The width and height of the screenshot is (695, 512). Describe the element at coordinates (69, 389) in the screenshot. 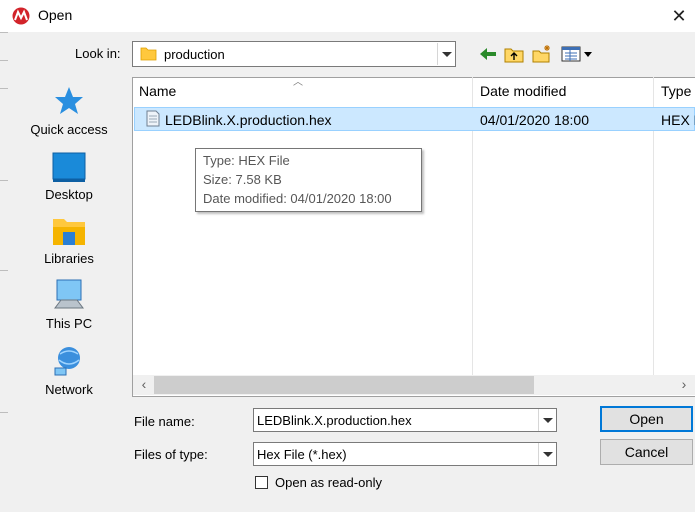

I see `place-label: Network` at that location.